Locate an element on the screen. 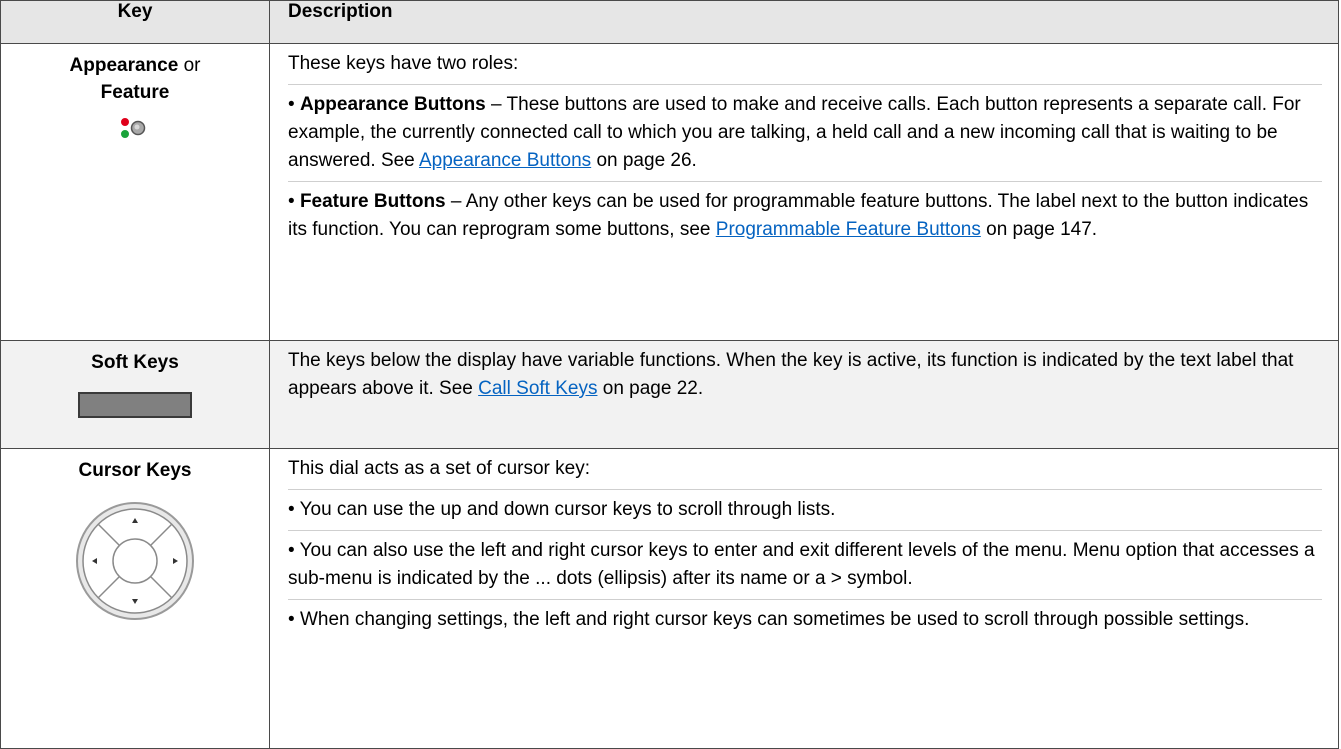 The width and height of the screenshot is (1341, 749). key-name: Appearance or Feature is located at coordinates (135, 79).